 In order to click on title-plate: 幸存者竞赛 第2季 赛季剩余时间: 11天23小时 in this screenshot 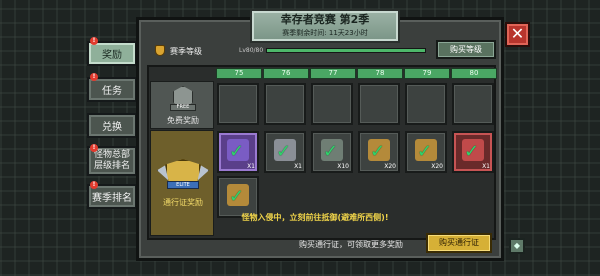, I will do `click(325, 26)`.